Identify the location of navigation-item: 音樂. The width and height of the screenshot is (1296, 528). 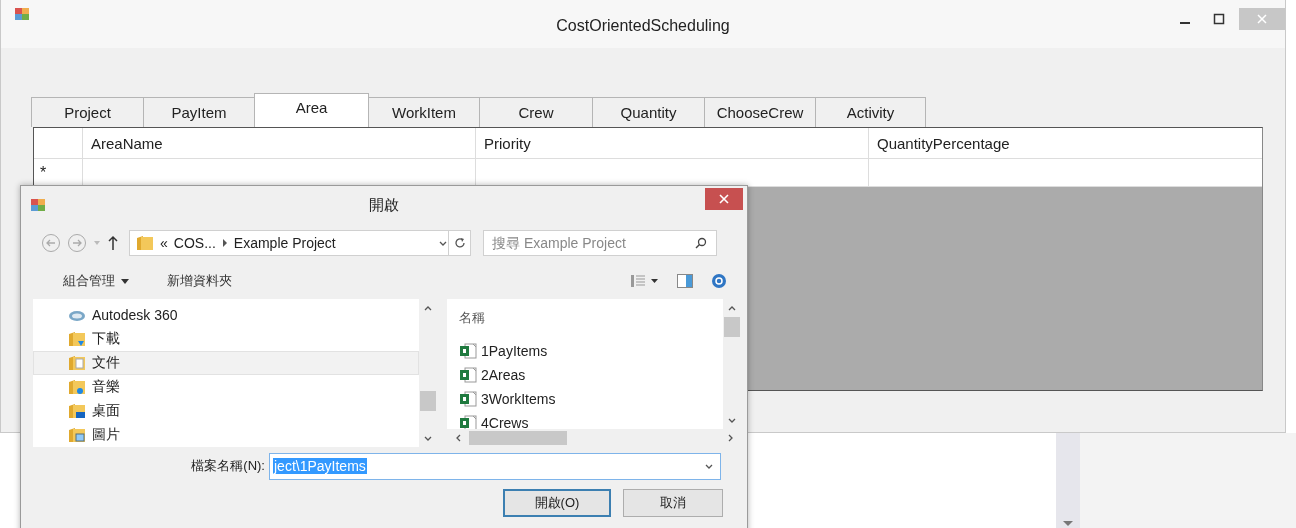
(226, 387).